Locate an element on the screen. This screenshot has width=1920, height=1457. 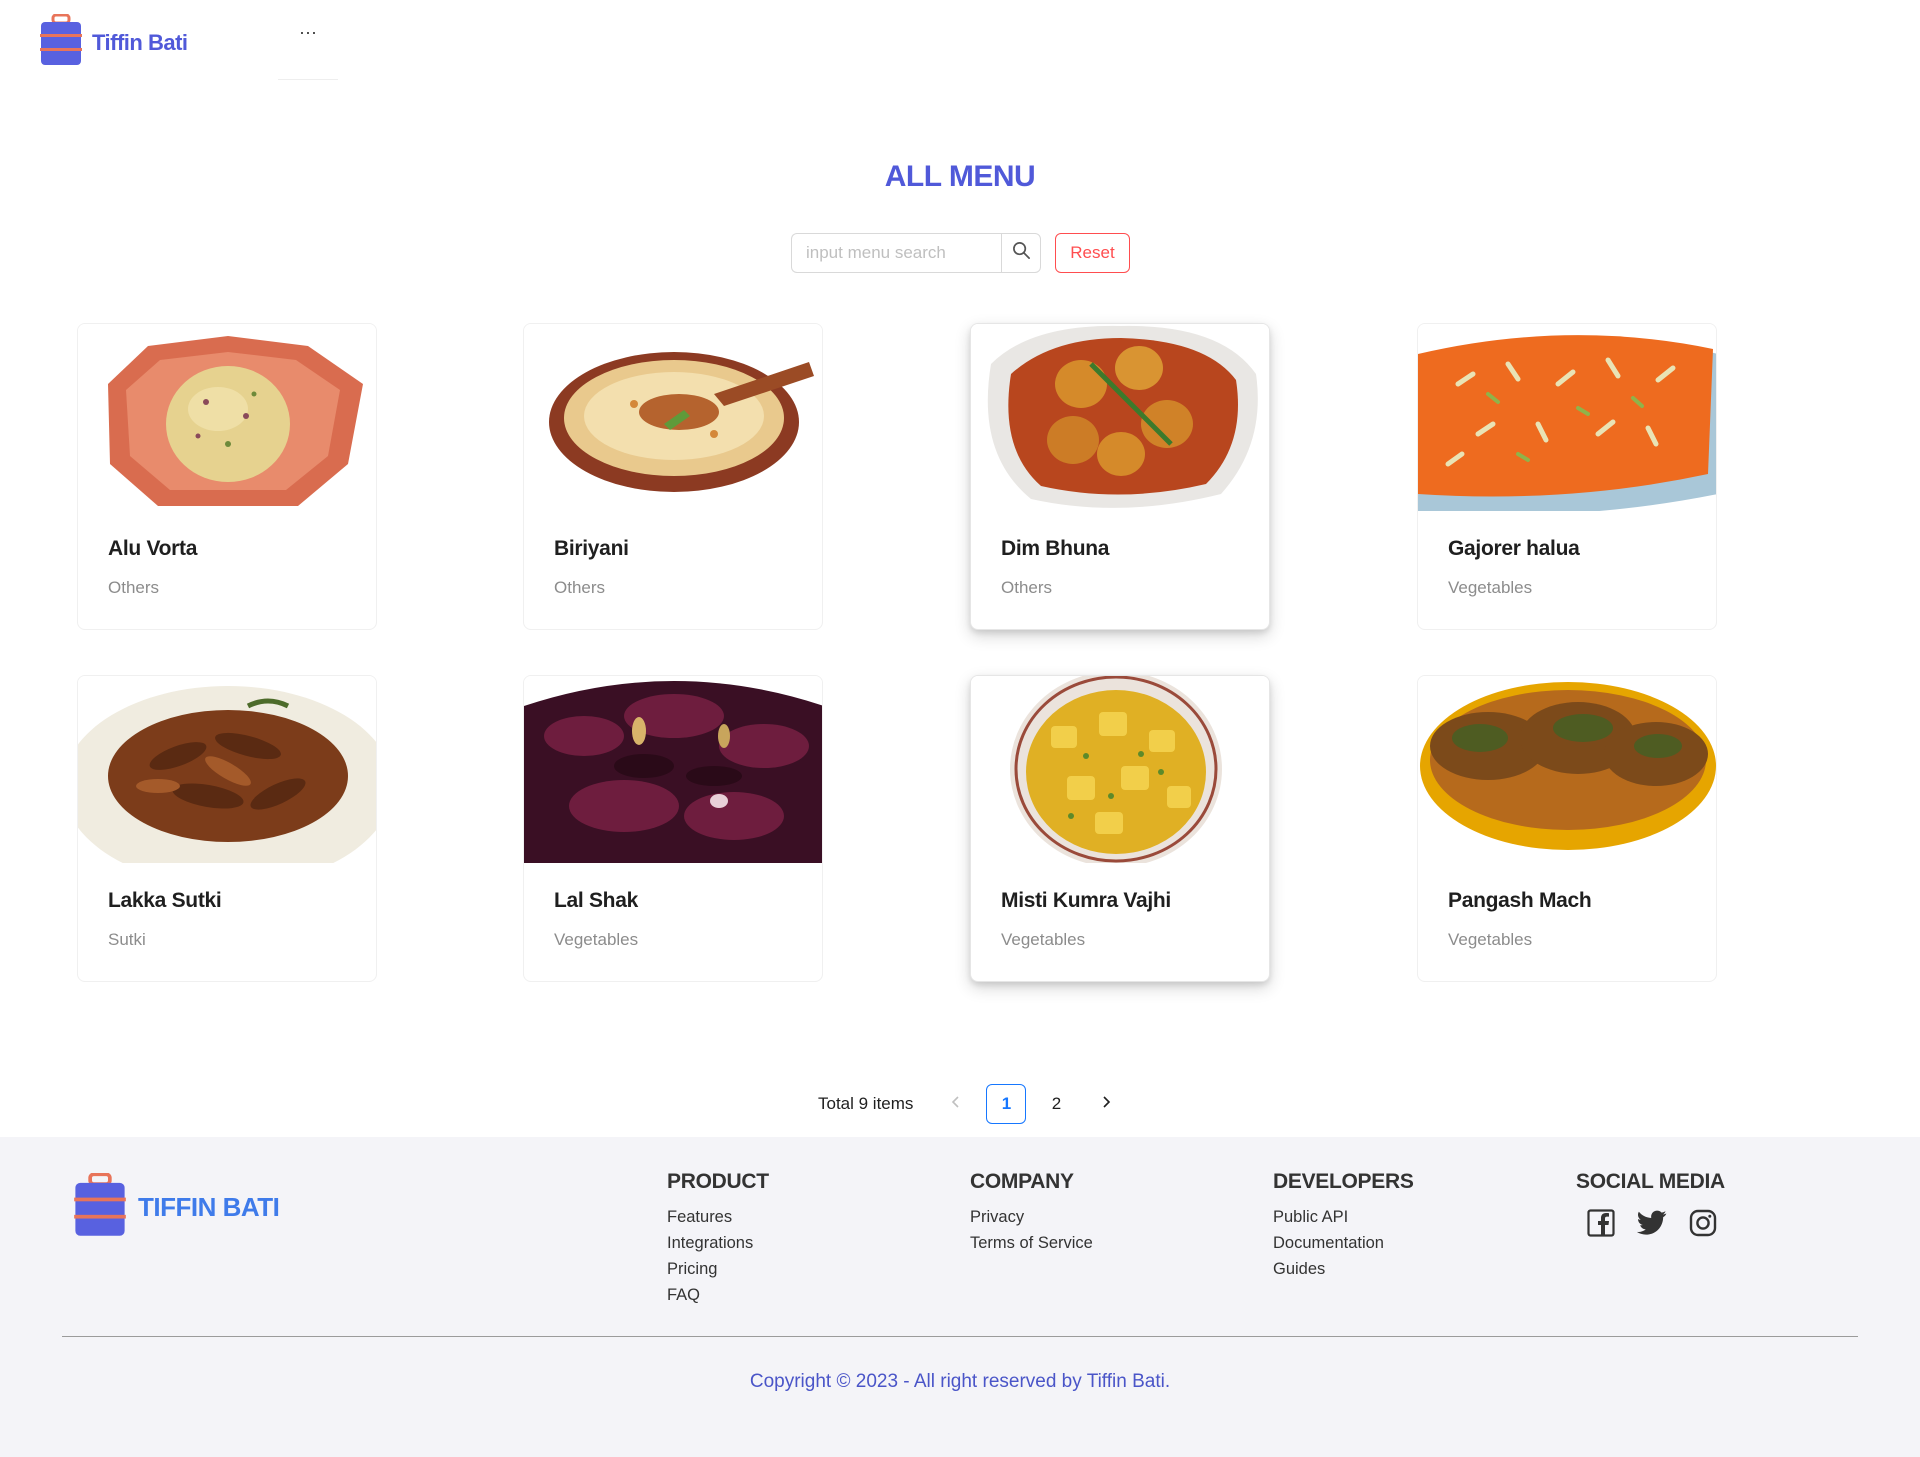
pagination: Total 9 items 1 2 is located at coordinates (974, 1104).